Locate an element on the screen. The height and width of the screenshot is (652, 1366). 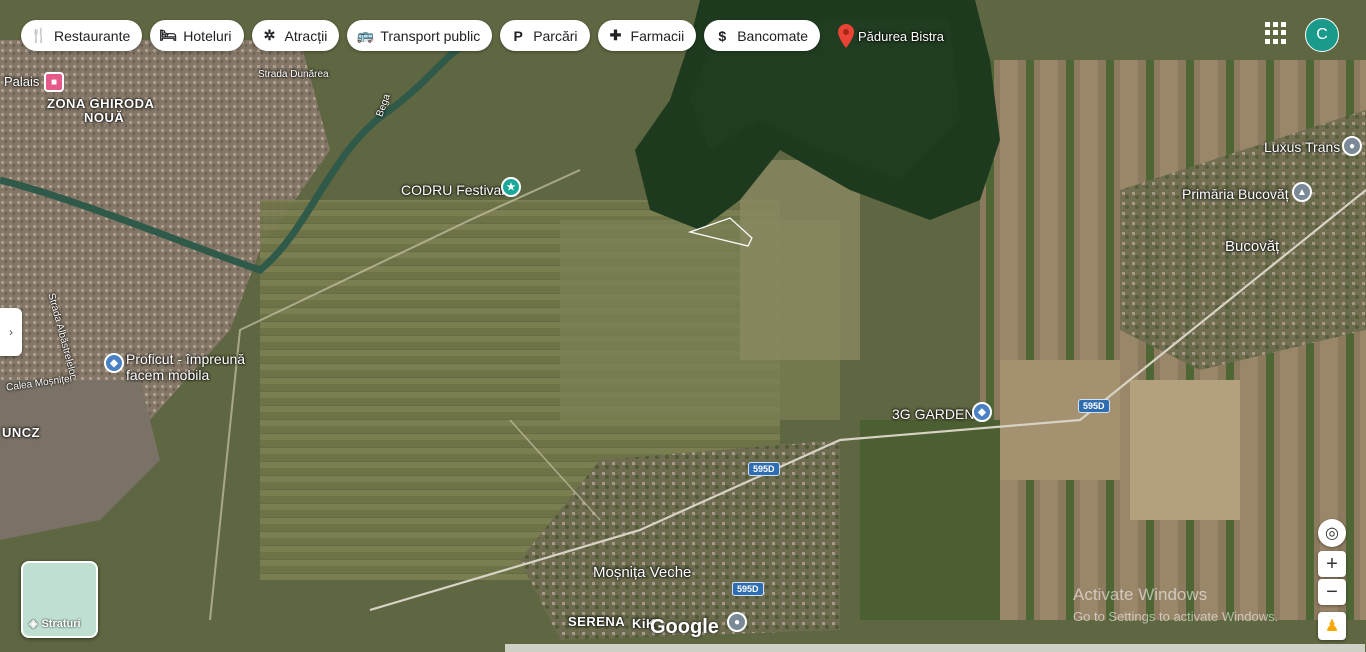
layers-label: ◈ Straturi is located at coordinates (55, 624).